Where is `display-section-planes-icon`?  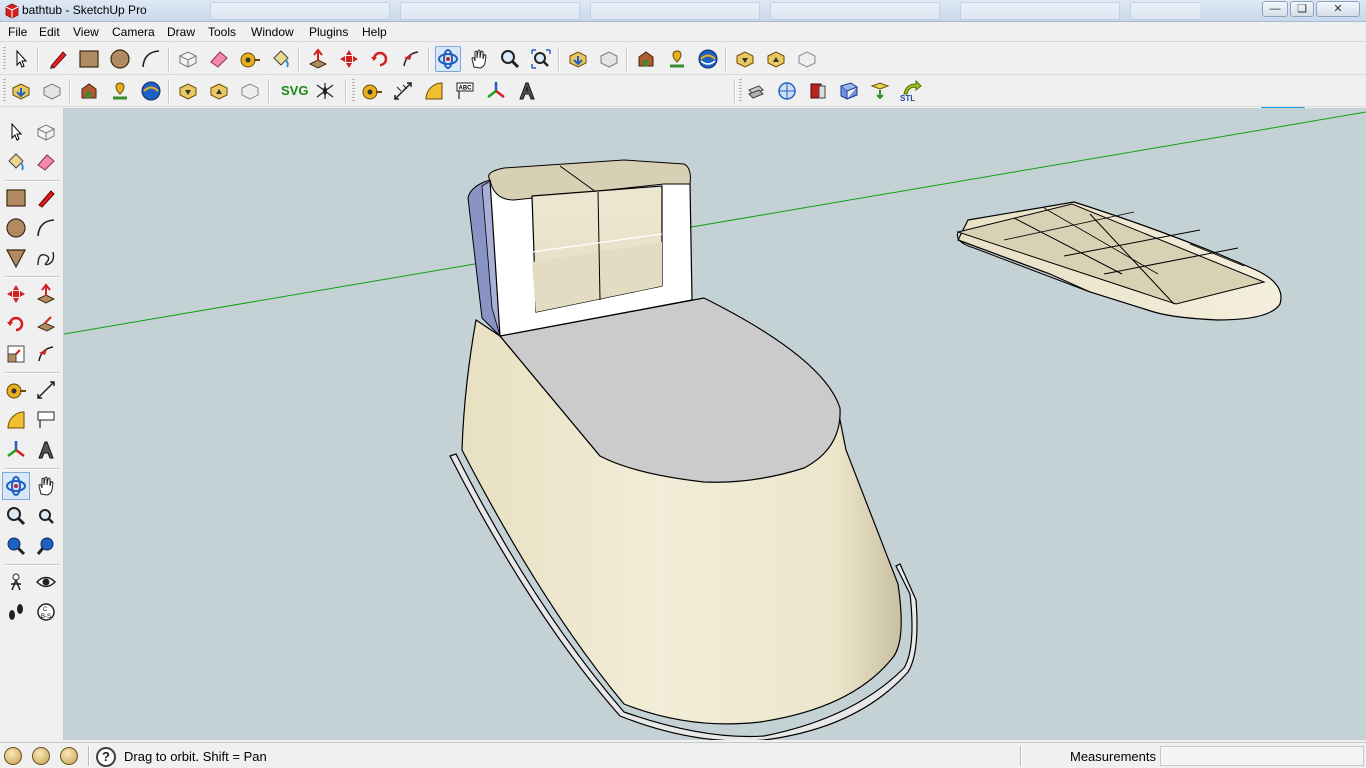 display-section-planes-icon is located at coordinates (787, 91).